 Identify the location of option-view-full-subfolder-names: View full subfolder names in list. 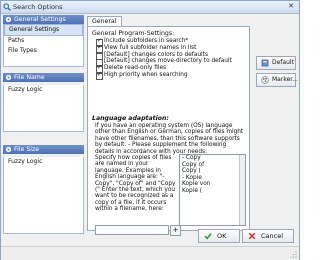
(164, 48).